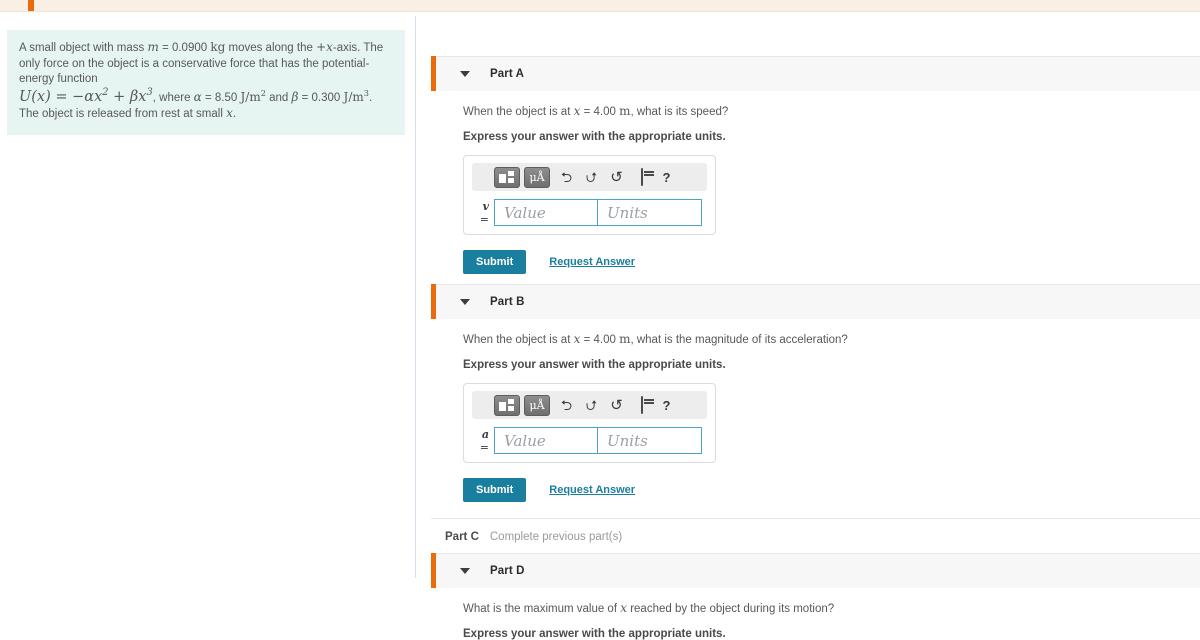 The width and height of the screenshot is (1200, 640). Describe the element at coordinates (153, 47) in the screenshot. I see `mass-symbol: m` at that location.